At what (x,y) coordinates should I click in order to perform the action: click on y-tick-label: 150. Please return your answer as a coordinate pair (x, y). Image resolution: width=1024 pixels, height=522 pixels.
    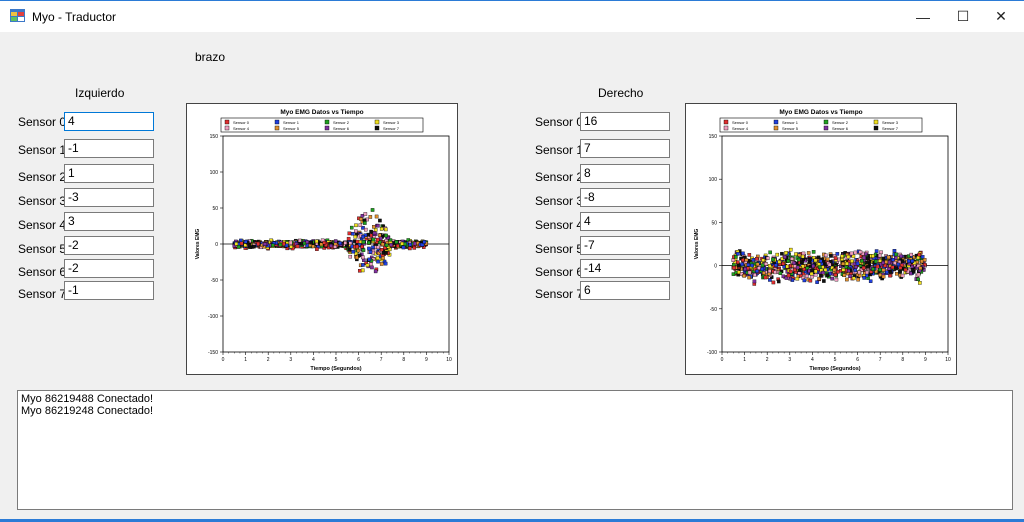
    Looking at the image, I should click on (214, 137).